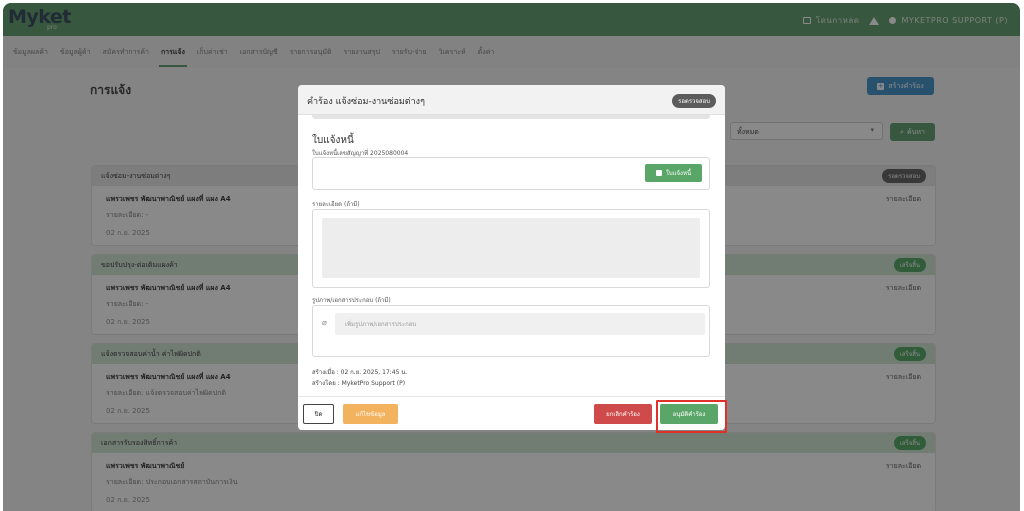  What do you see at coordinates (366, 102) in the screenshot?
I see `modal-title: คำร้อง แจ้งซ่อม-งานซ่อมต่างๆ` at bounding box center [366, 102].